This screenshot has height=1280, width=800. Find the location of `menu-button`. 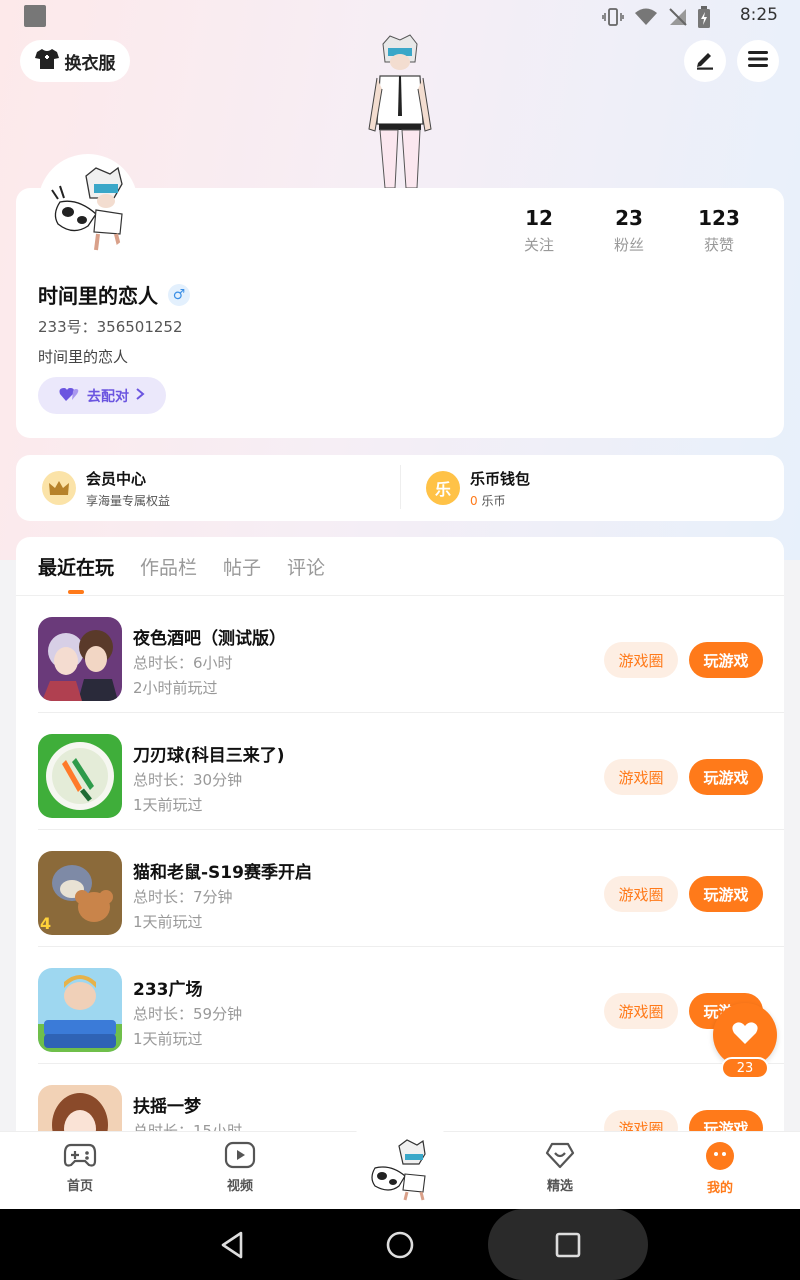

menu-button is located at coordinates (758, 61).